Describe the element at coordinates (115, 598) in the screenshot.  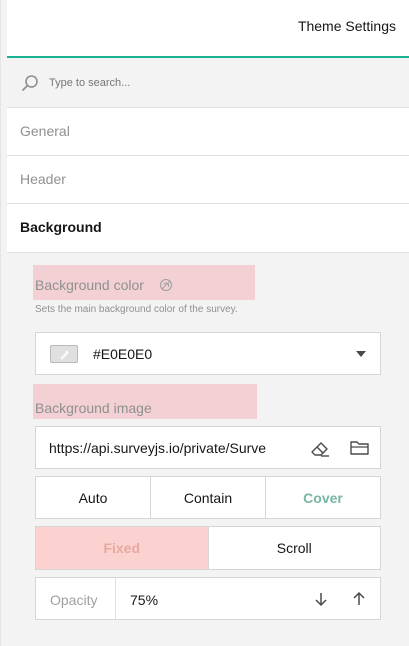
I see `opacity-divider` at that location.